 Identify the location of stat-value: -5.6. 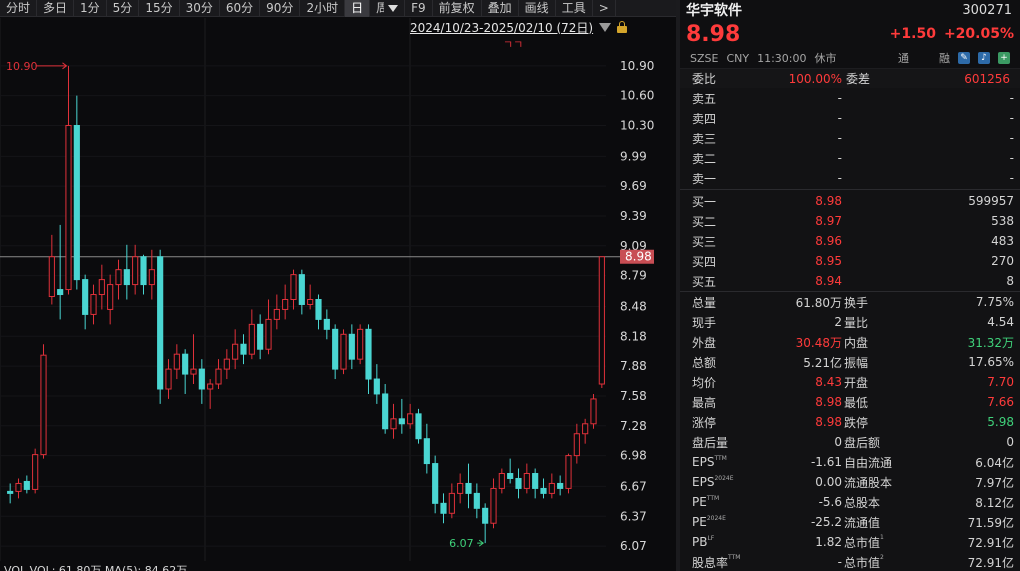
(830, 502).